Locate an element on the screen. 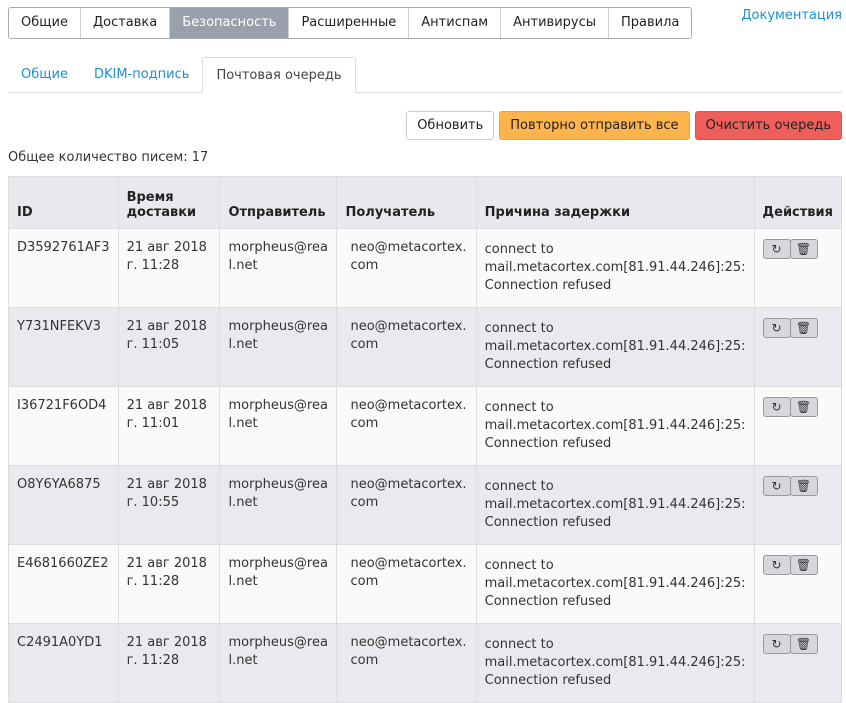 The width and height of the screenshot is (846, 703). cell-time: 21 авг 2018 г. 11:01 is located at coordinates (169, 426).